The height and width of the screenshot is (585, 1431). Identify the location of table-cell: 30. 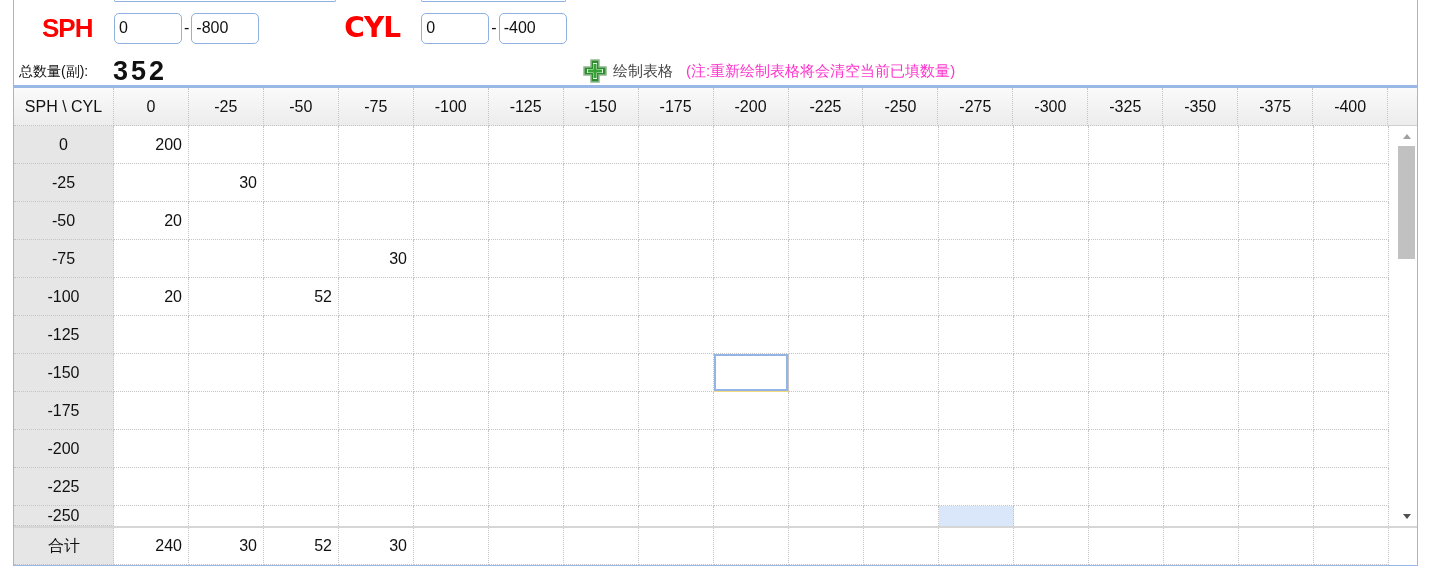
(376, 259).